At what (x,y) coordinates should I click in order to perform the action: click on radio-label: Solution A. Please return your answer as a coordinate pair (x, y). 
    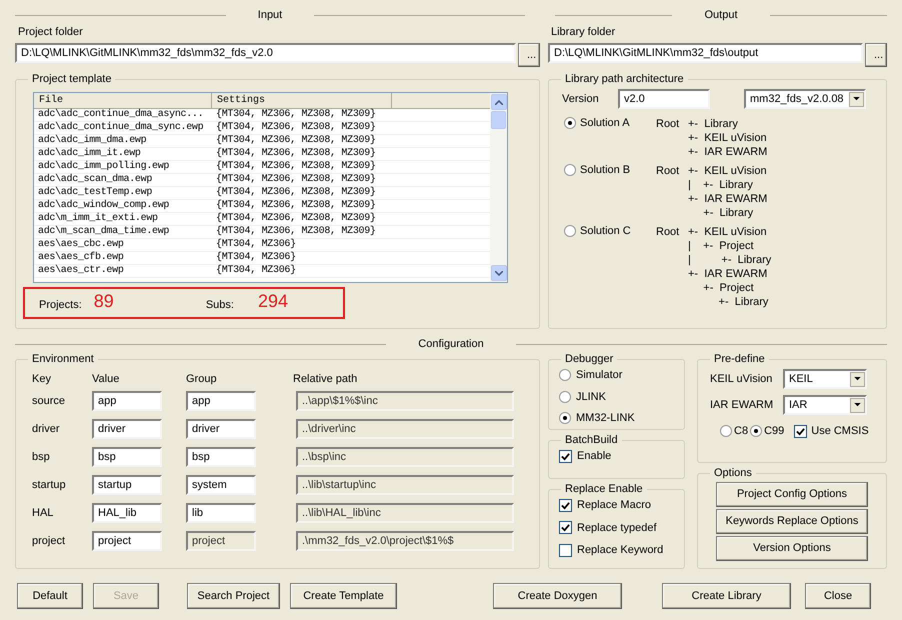
    Looking at the image, I should click on (605, 123).